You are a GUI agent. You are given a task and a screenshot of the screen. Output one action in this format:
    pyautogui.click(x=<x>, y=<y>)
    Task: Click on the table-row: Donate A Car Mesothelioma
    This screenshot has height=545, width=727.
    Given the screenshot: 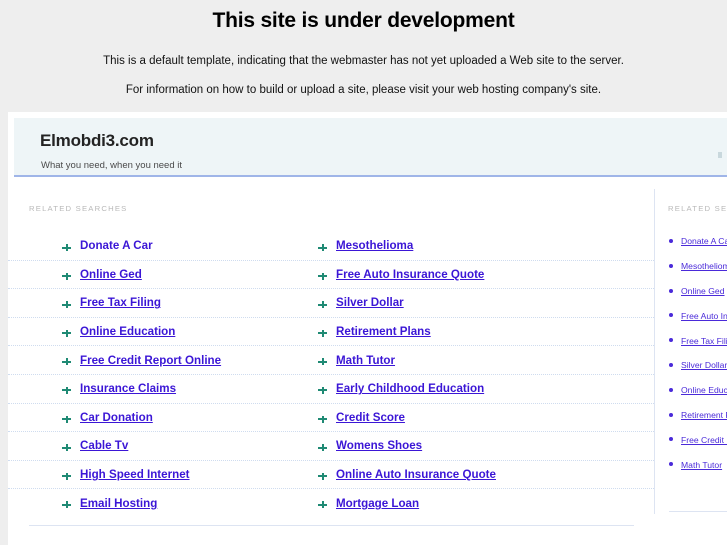 What is the action you would take?
    pyautogui.click(x=331, y=246)
    